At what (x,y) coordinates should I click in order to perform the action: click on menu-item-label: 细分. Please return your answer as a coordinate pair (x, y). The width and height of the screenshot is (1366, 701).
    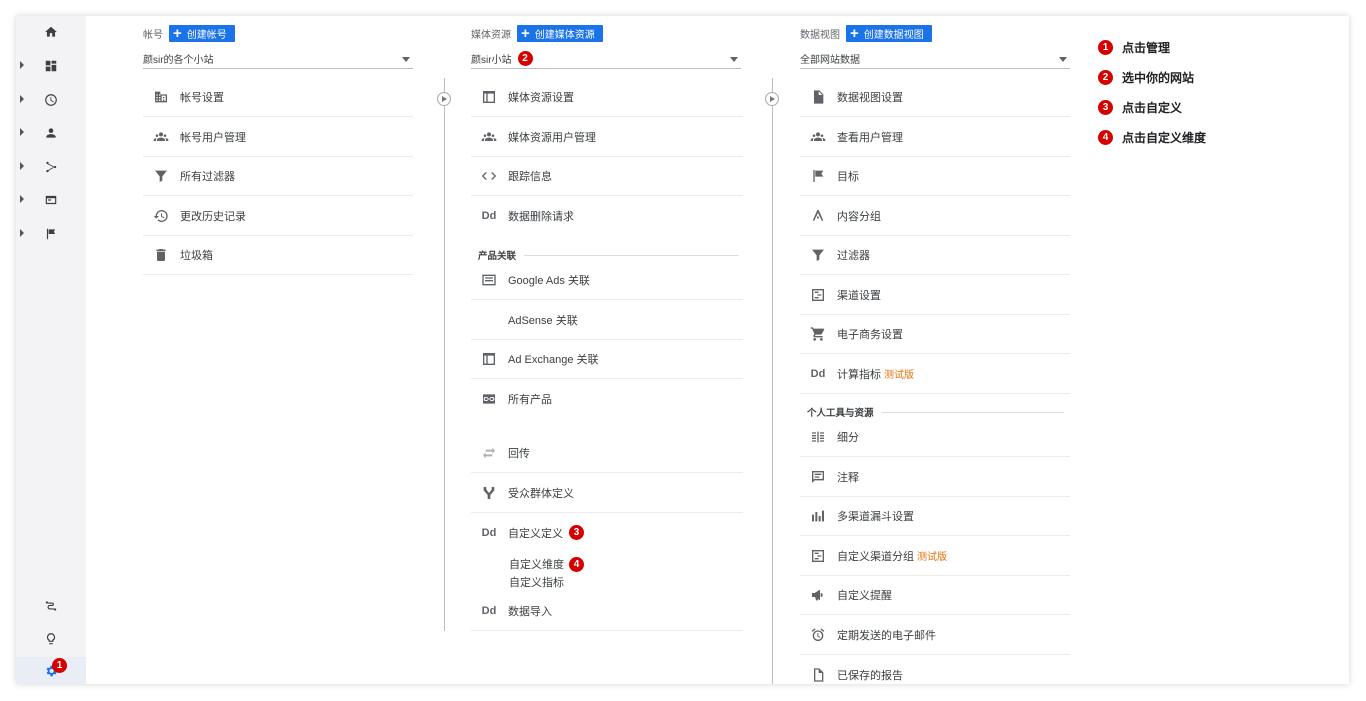
    Looking at the image, I should click on (848, 438).